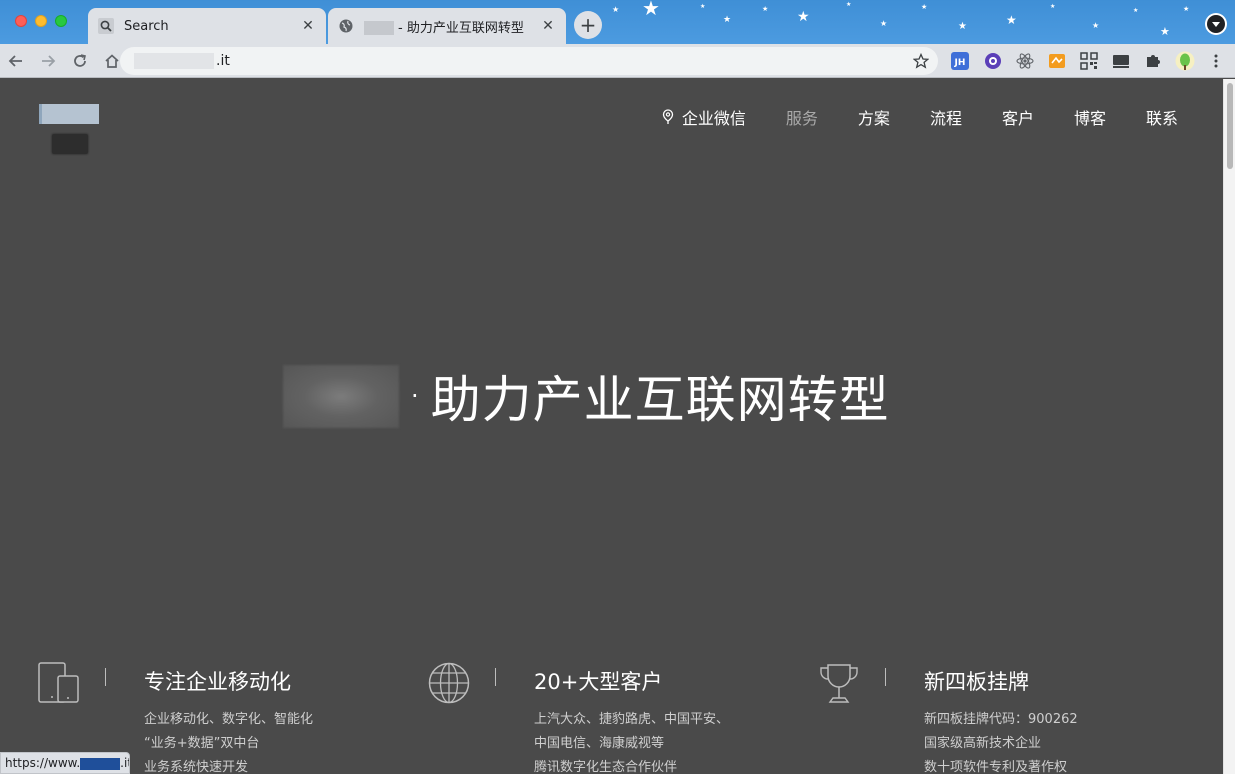 This screenshot has height=774, width=1235. I want to click on browser-toolbar: .it JH, so click(617, 61).